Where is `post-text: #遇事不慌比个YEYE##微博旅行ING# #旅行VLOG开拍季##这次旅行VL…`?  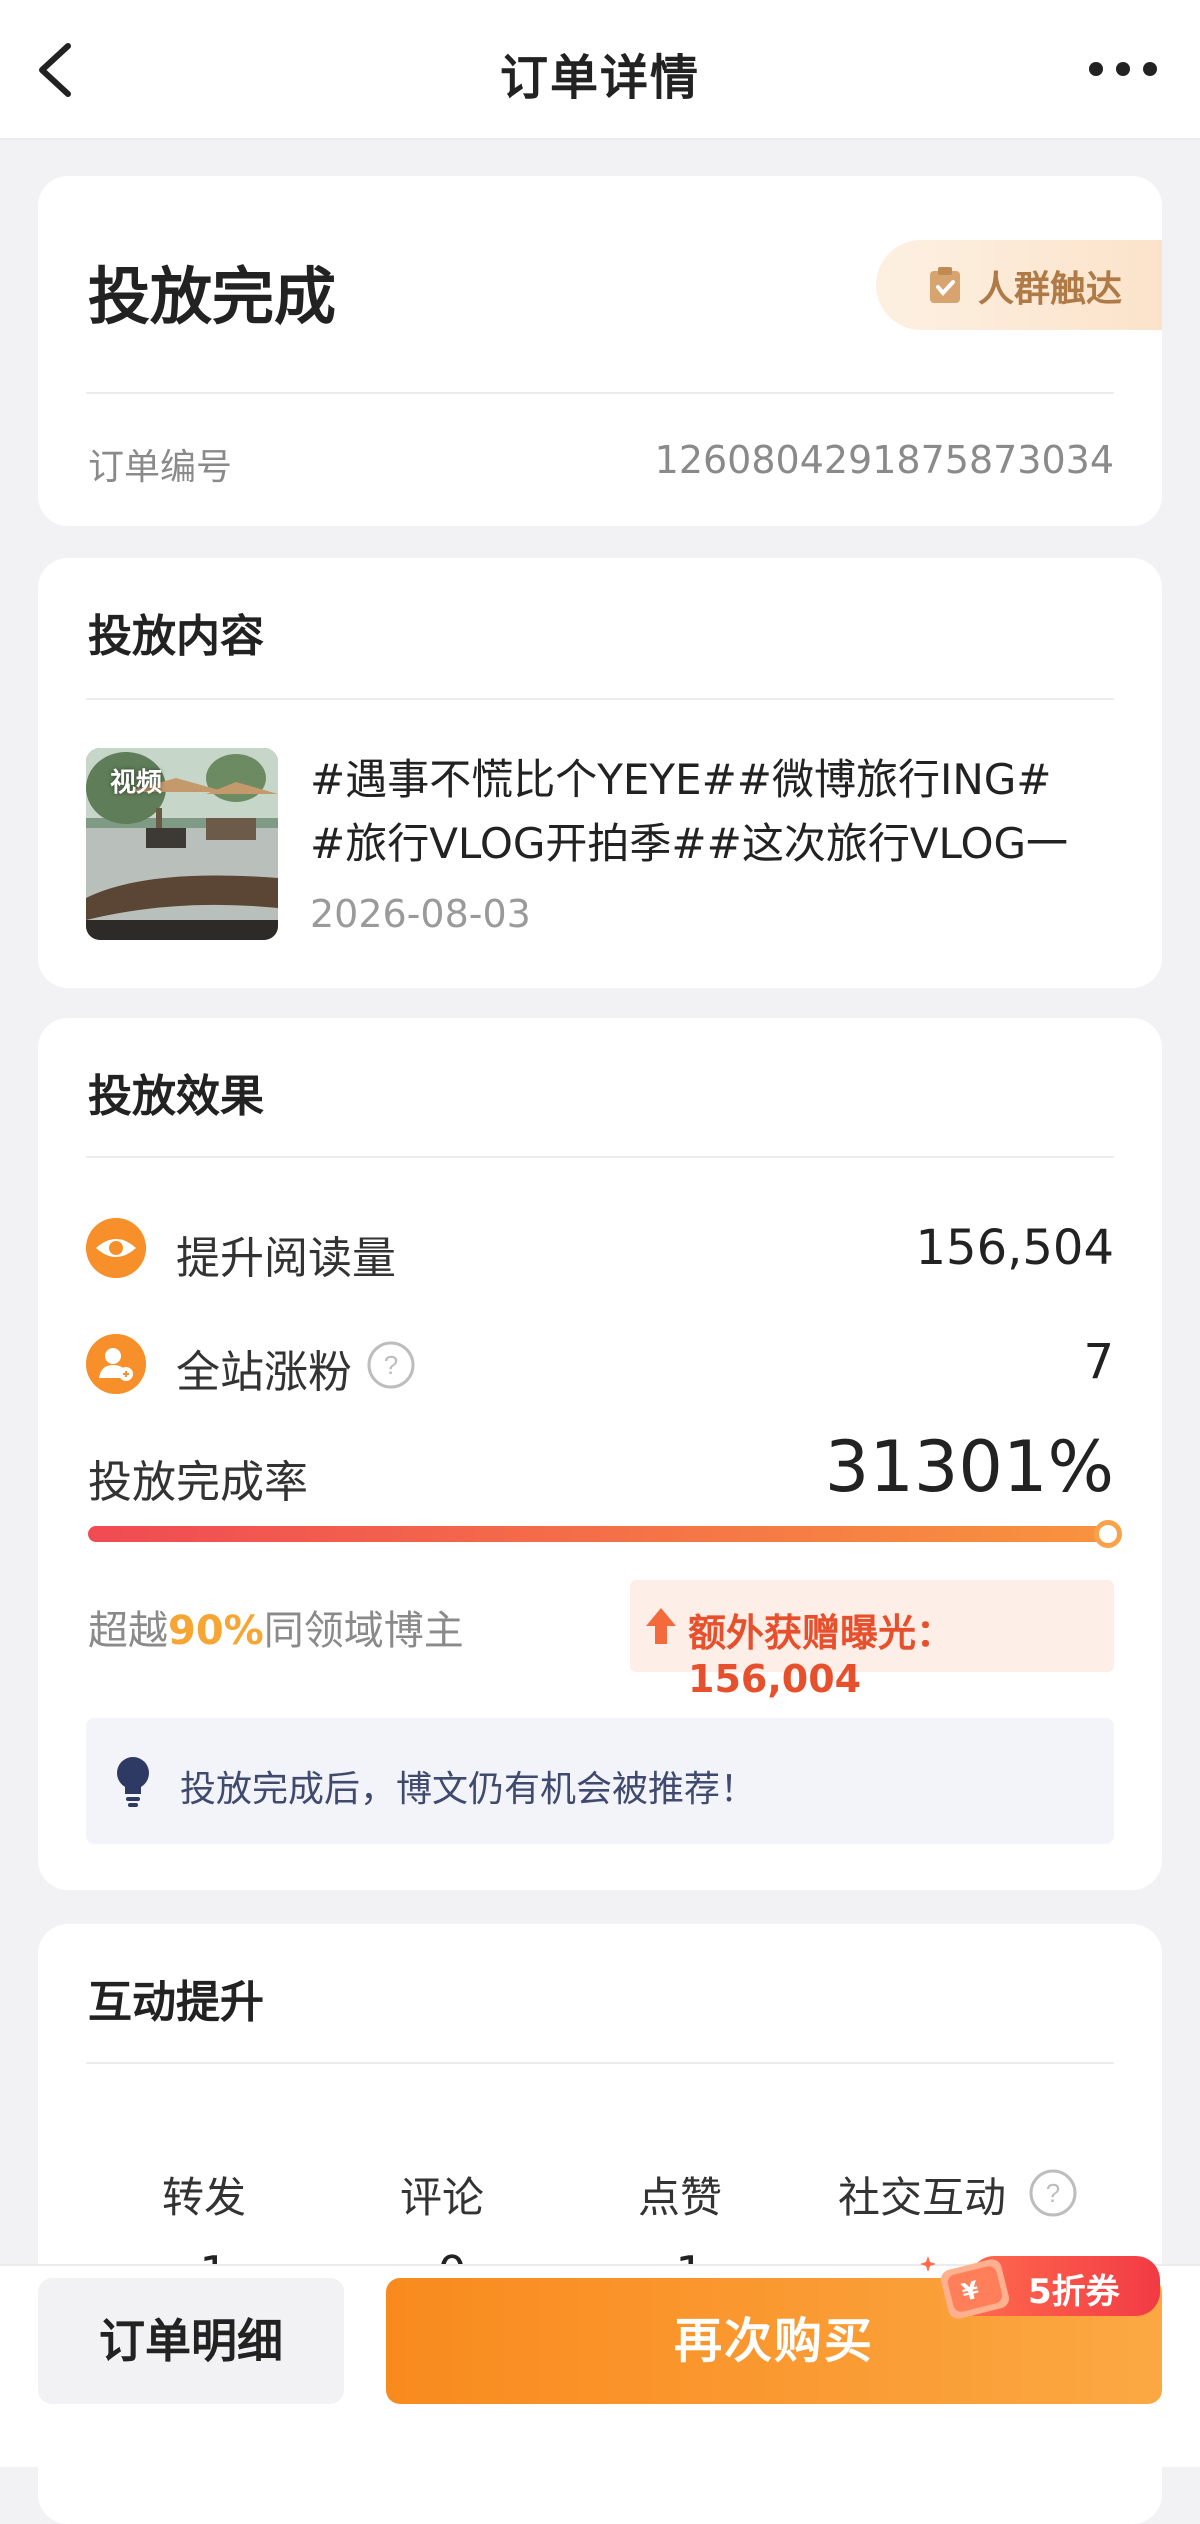 post-text: #遇事不慌比个YEYE##微博旅行ING# #旅行VLOG开拍季##这次旅行VL… is located at coordinates (720, 812).